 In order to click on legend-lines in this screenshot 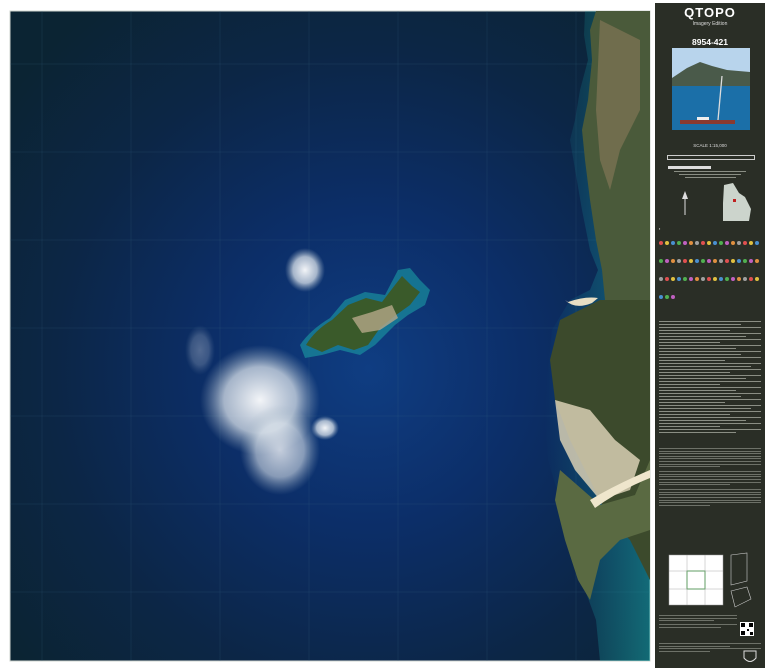, I will do `click(710, 378)`.